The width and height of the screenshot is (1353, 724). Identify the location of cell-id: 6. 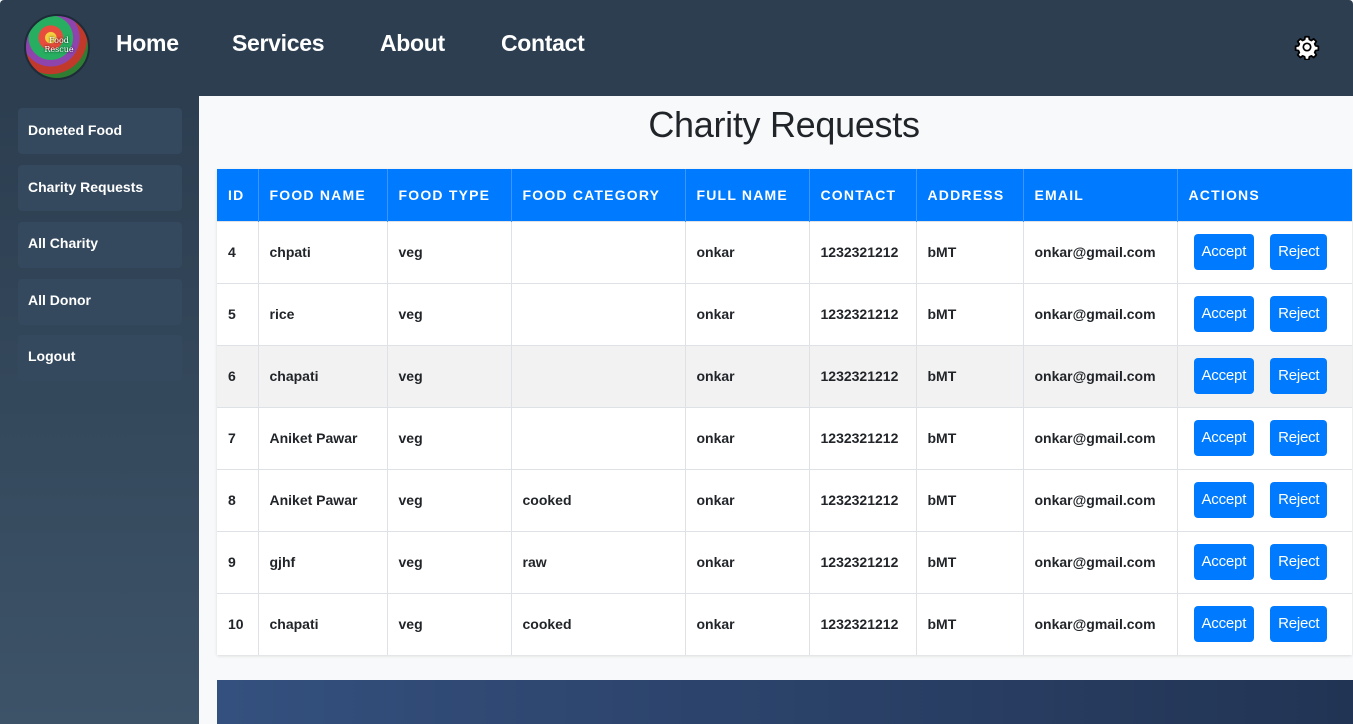
(238, 376).